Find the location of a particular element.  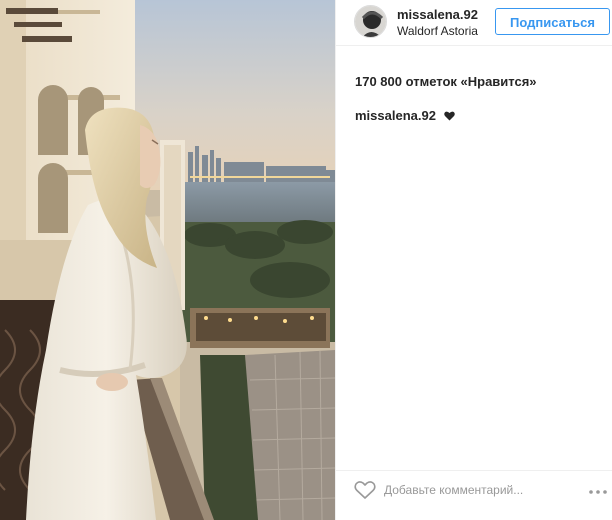

post-author-username: missalena.92 is located at coordinates (437, 14).